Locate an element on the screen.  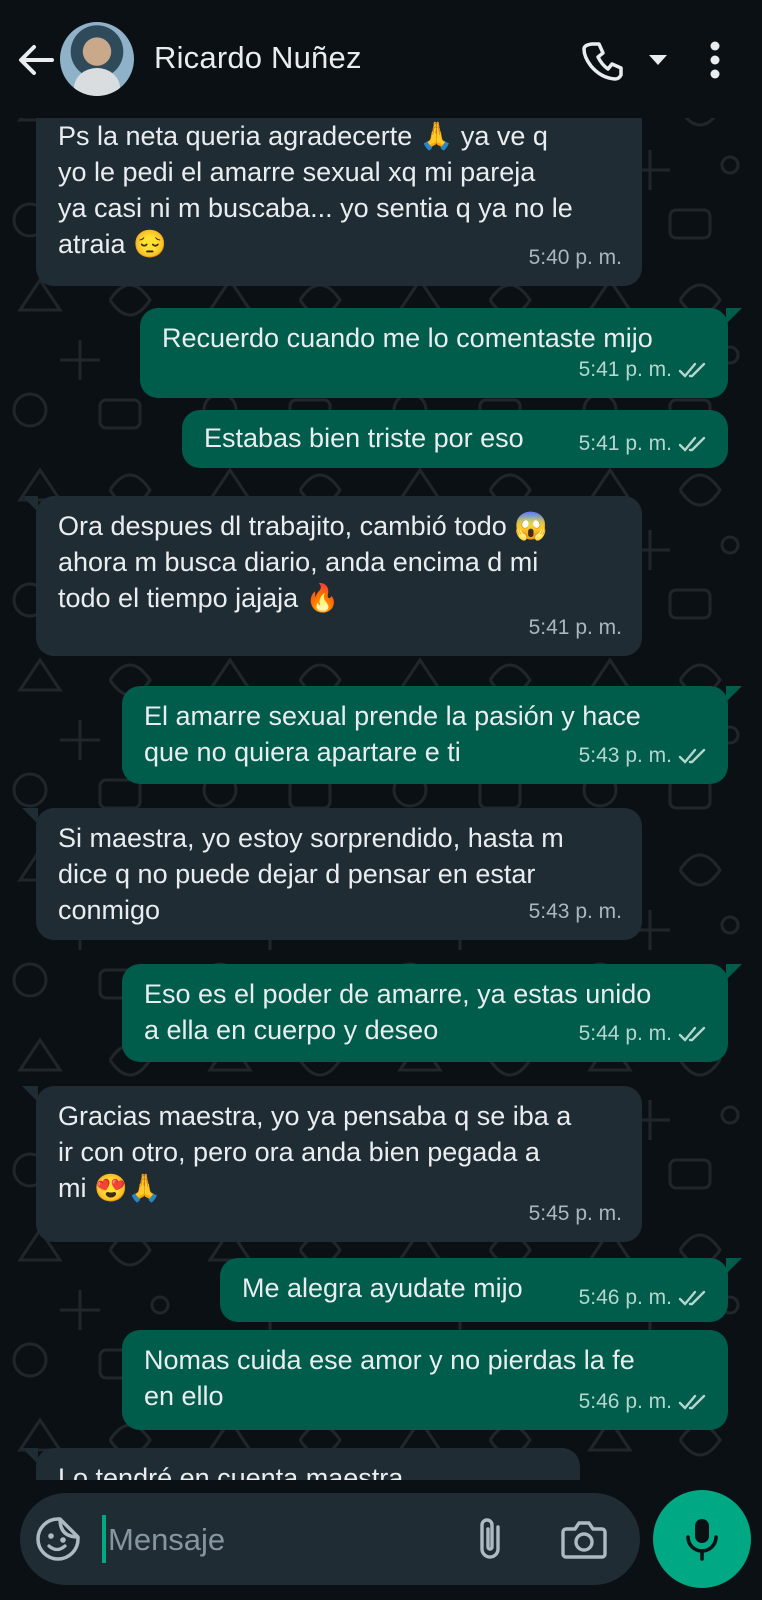
arrow-left-icon is located at coordinates (36, 60).